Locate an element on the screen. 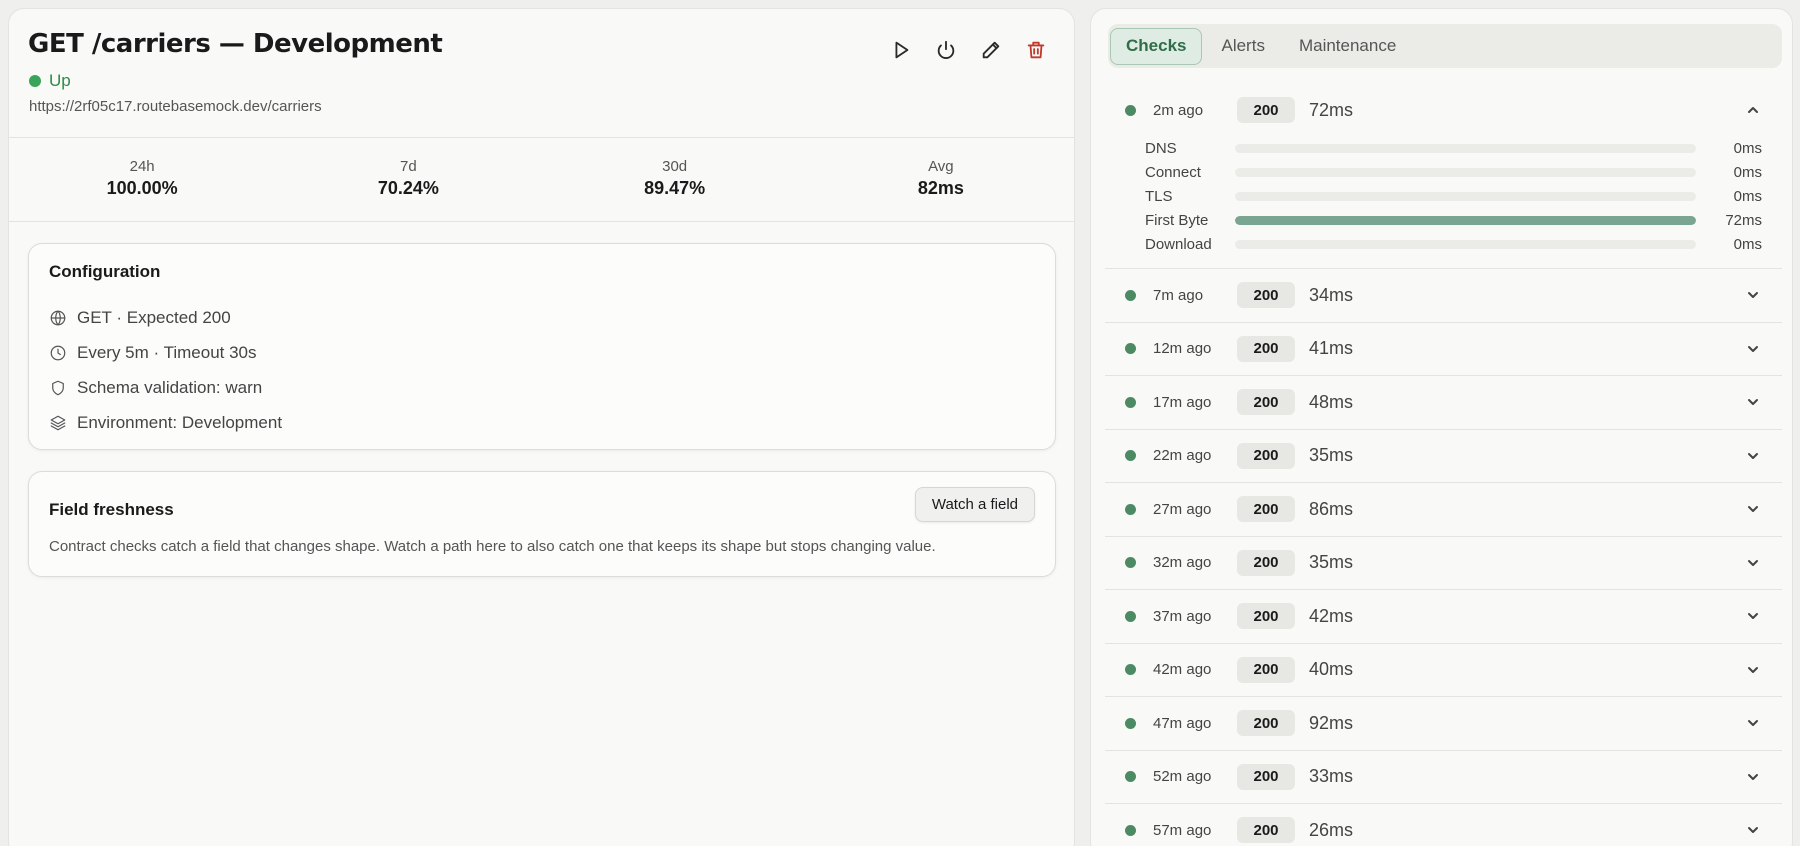 The width and height of the screenshot is (1800, 846). tab-checks: Checks is located at coordinates (1156, 46).